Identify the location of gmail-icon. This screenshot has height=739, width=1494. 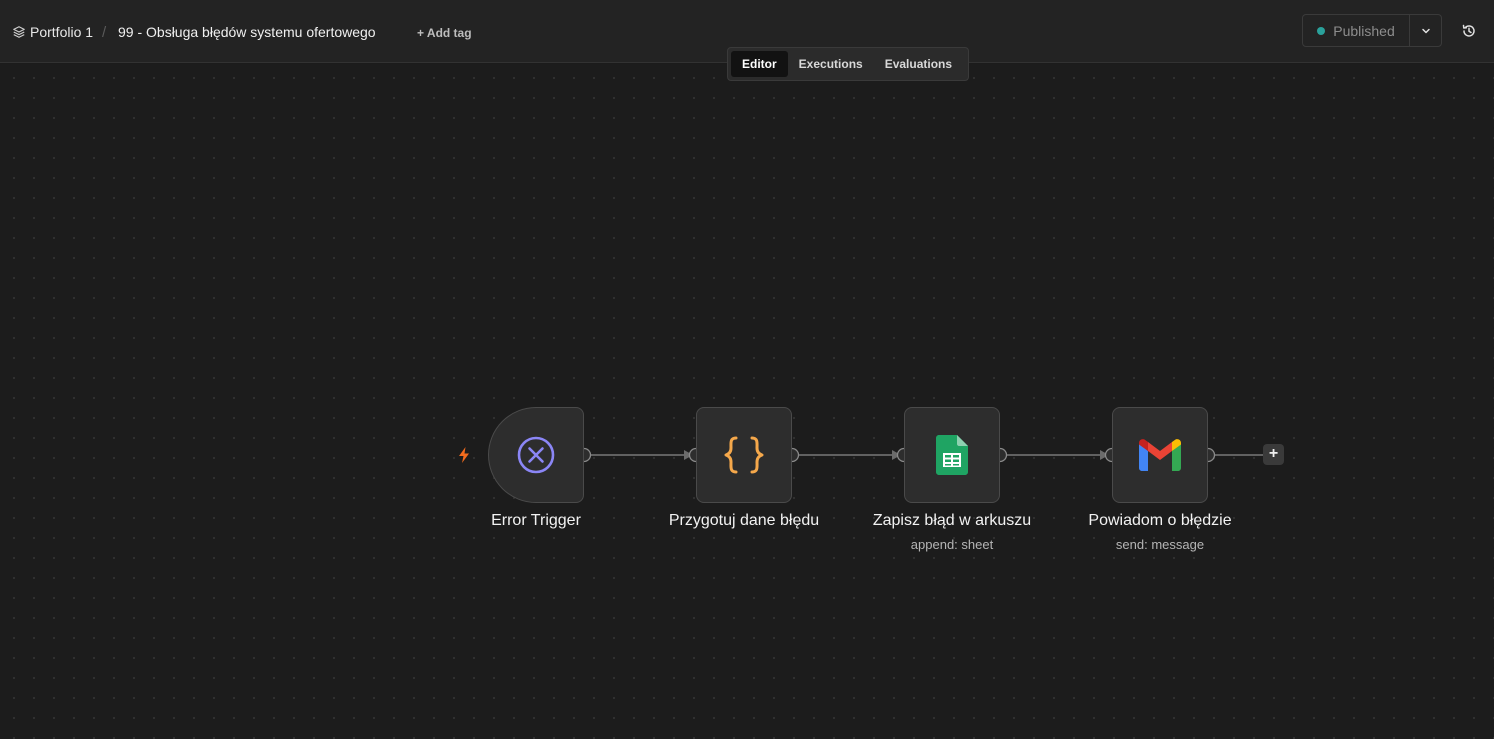
(1160, 455).